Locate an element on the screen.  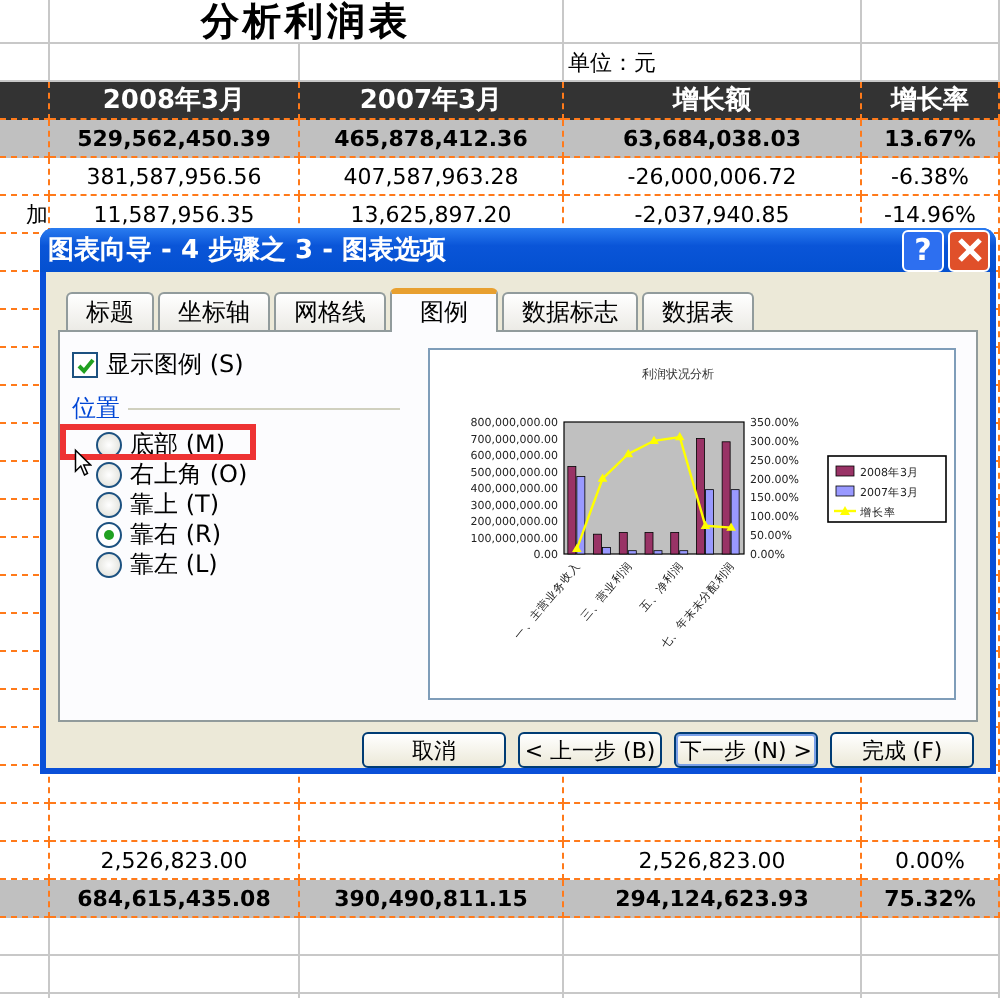
tab: 数据表 is located at coordinates (698, 311).